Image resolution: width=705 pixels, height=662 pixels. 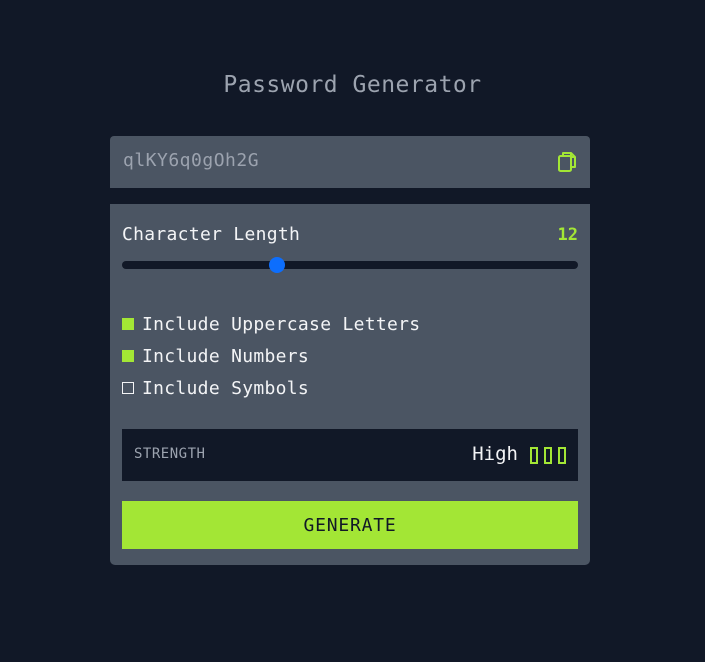 What do you see at coordinates (281, 324) in the screenshot?
I see `option-label: Include Uppercase Letters` at bounding box center [281, 324].